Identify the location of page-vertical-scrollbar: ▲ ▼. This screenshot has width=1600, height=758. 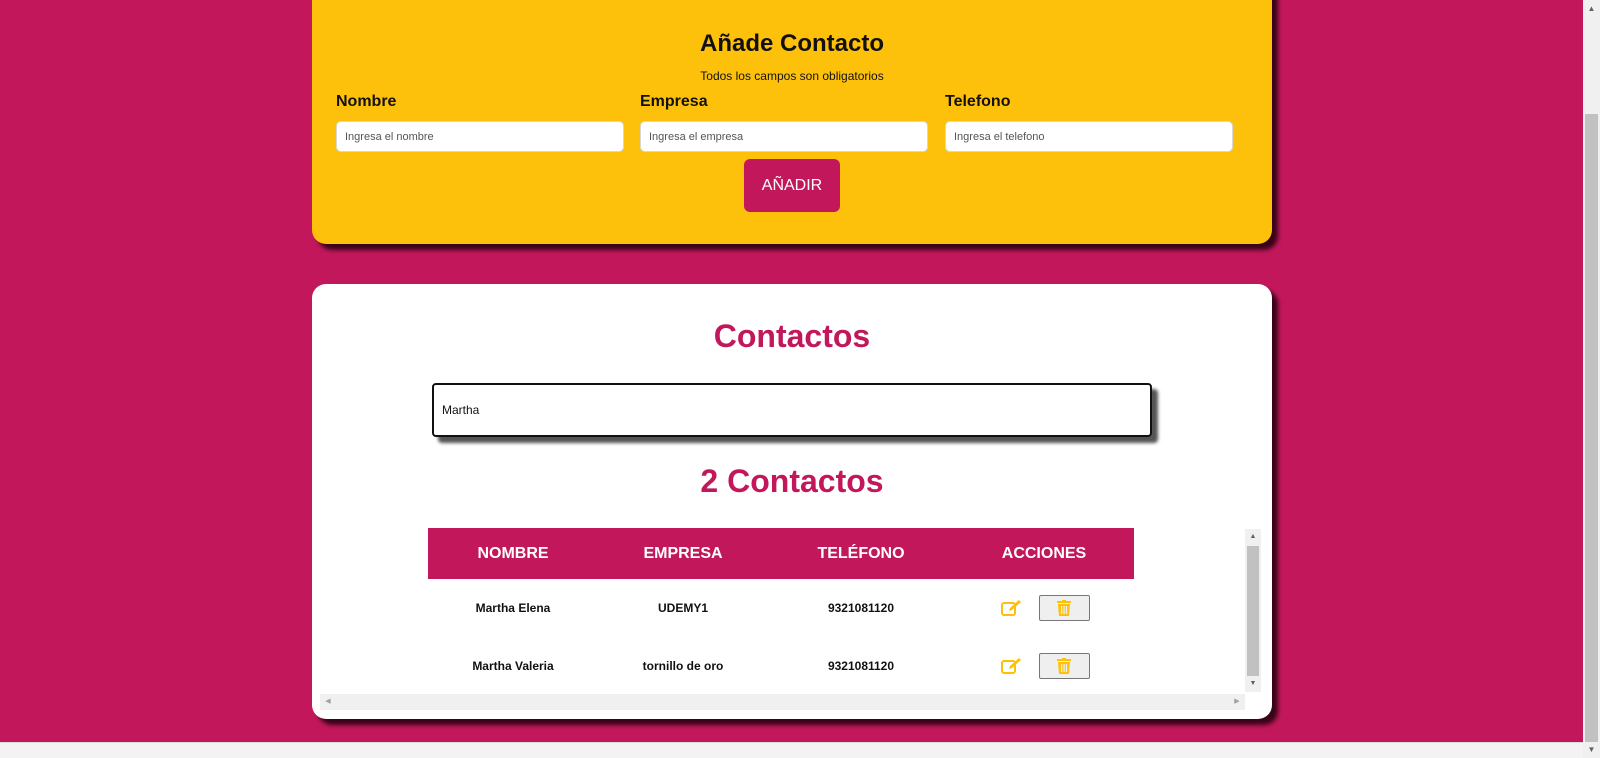
(1591, 379).